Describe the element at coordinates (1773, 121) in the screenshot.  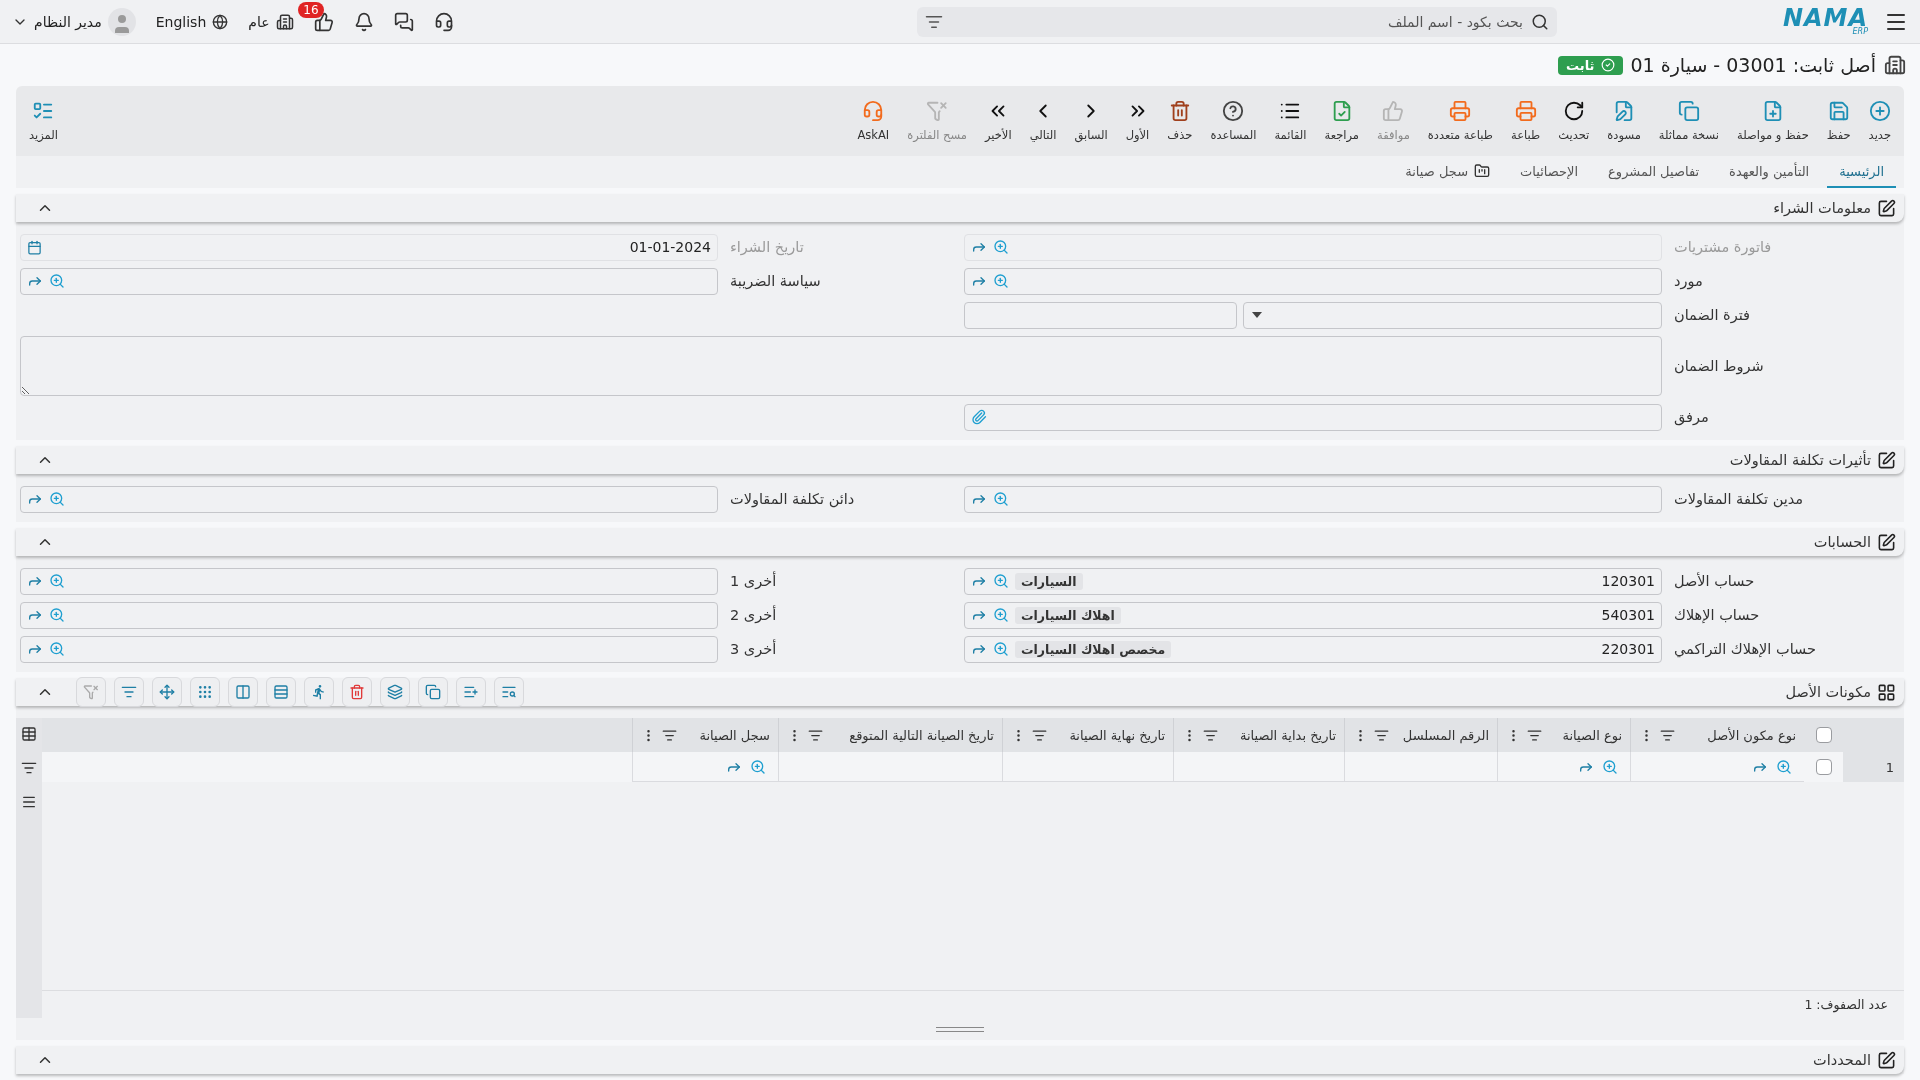
I see `toolbar-button: حفظ و مواصلة` at that location.